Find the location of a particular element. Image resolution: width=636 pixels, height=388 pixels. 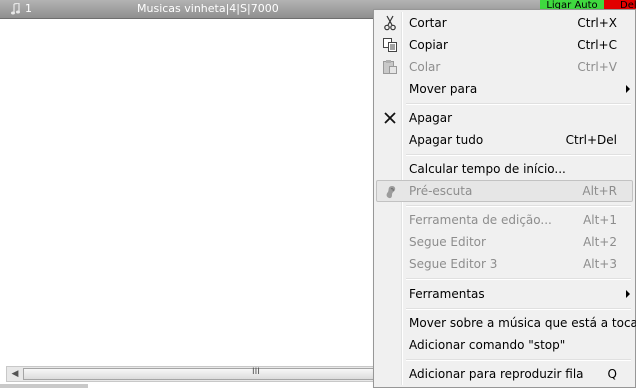

scroll-left-arrow-icon: ◀ is located at coordinates (15, 374).